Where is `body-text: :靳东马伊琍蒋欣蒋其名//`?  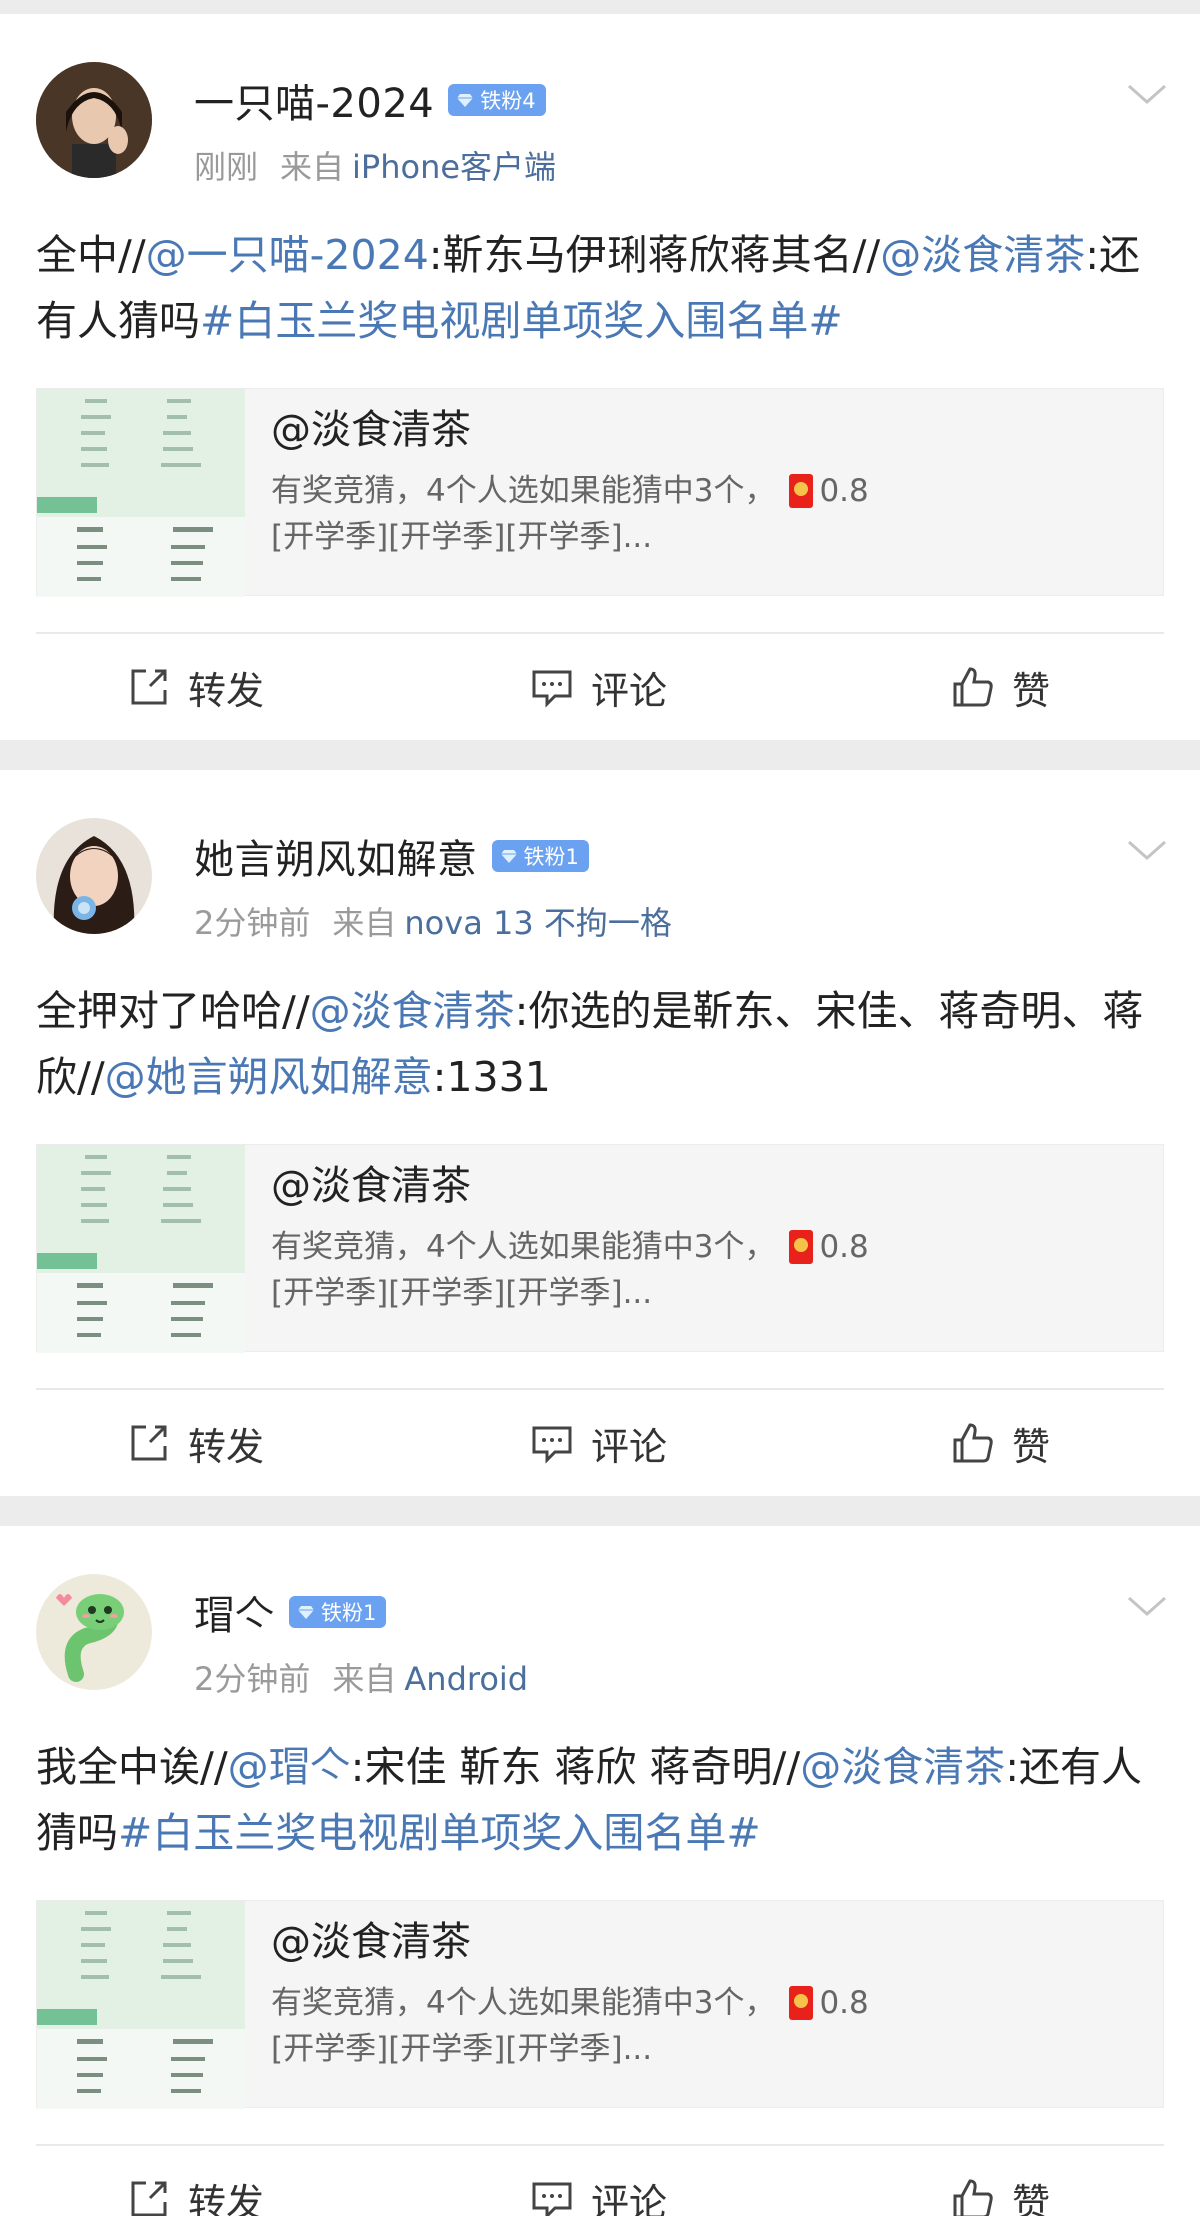 body-text: :靳东马伊琍蒋欣蒋其名// is located at coordinates (654, 255).